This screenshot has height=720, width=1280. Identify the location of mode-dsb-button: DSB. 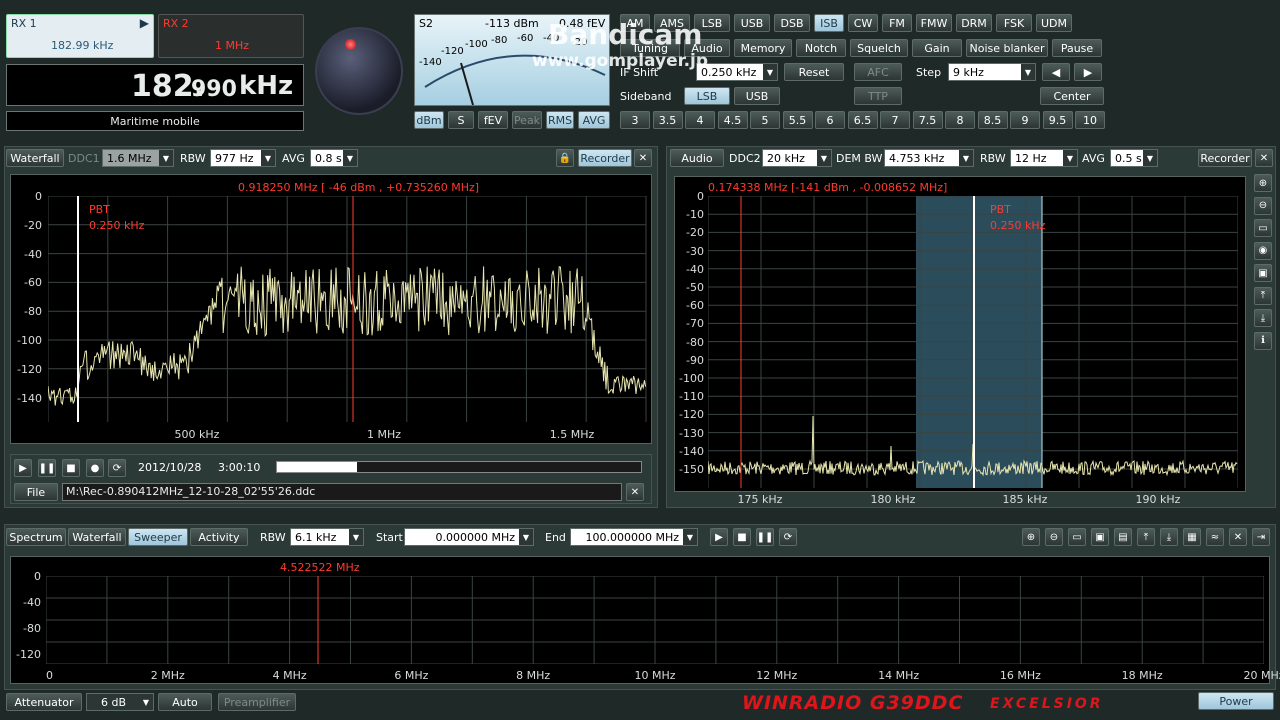
(792, 23).